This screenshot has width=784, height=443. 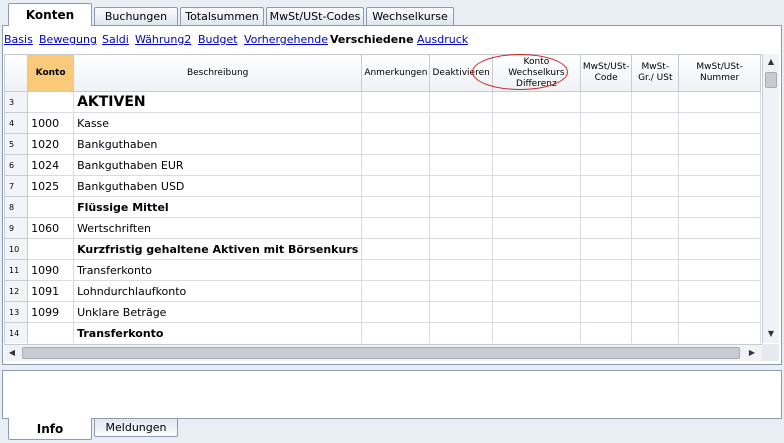 I want to click on vertical-scroll-thumb, so click(x=771, y=80).